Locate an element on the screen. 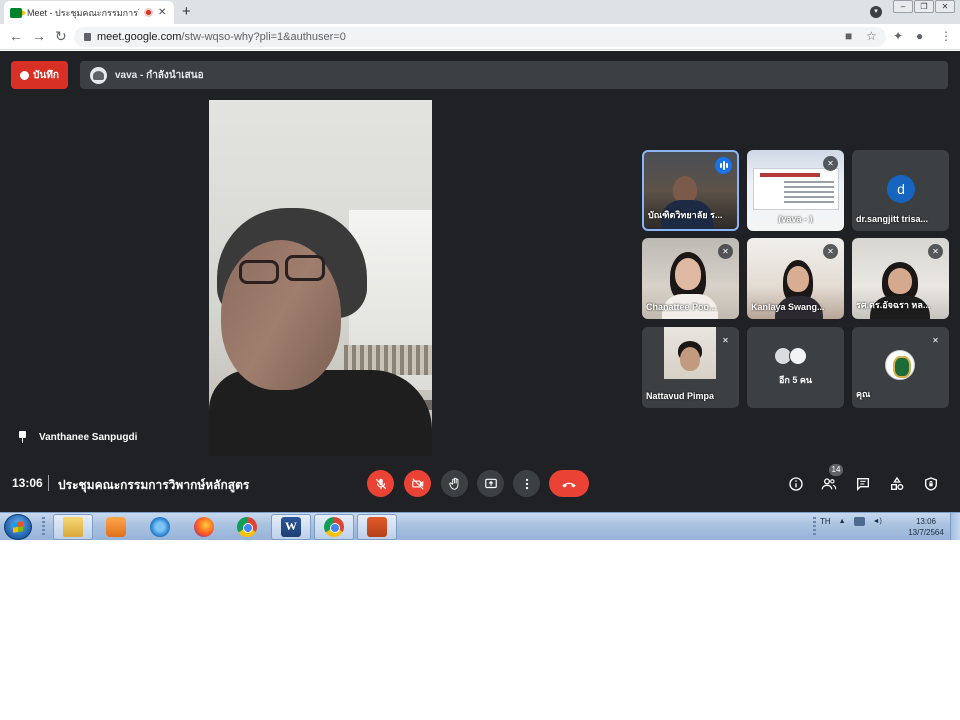  browser-menu-icon: ⋮ is located at coordinates (946, 36).